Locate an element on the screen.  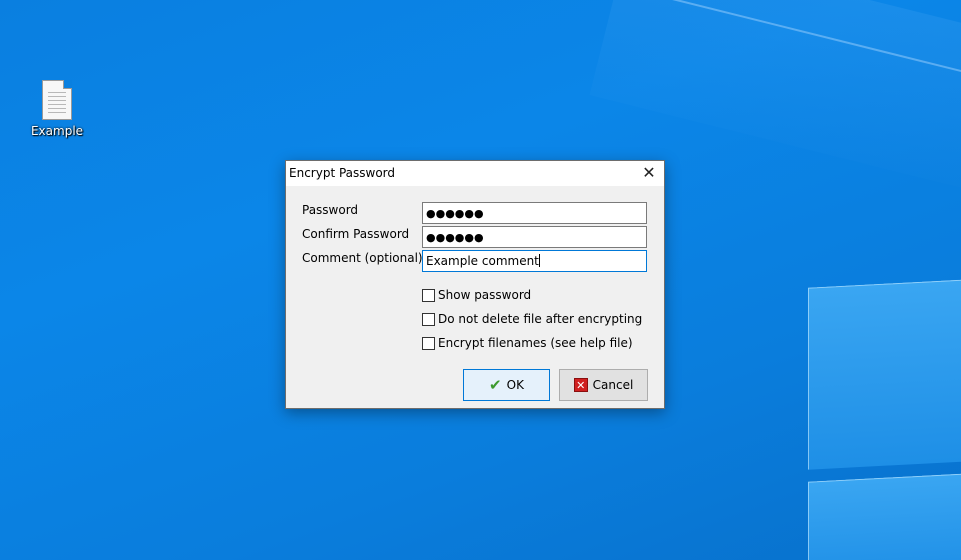
dialog-titlebar: Encrypt Password ✕ is located at coordinates (475, 173).